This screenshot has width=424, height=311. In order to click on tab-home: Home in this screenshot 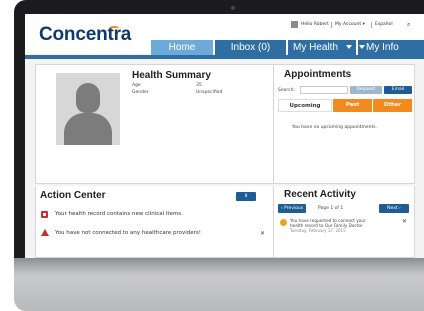, I will do `click(182, 47)`.